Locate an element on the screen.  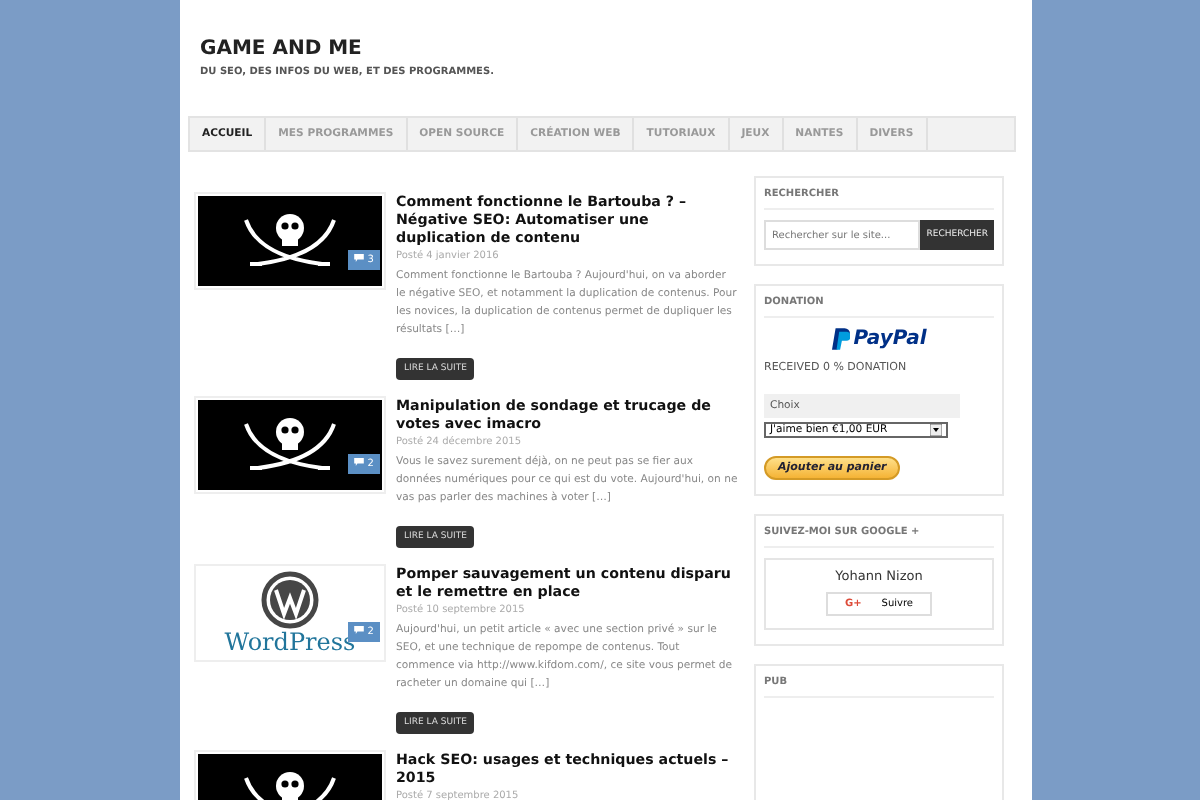
paypal-logo-text: PayPal is located at coordinates (890, 339).